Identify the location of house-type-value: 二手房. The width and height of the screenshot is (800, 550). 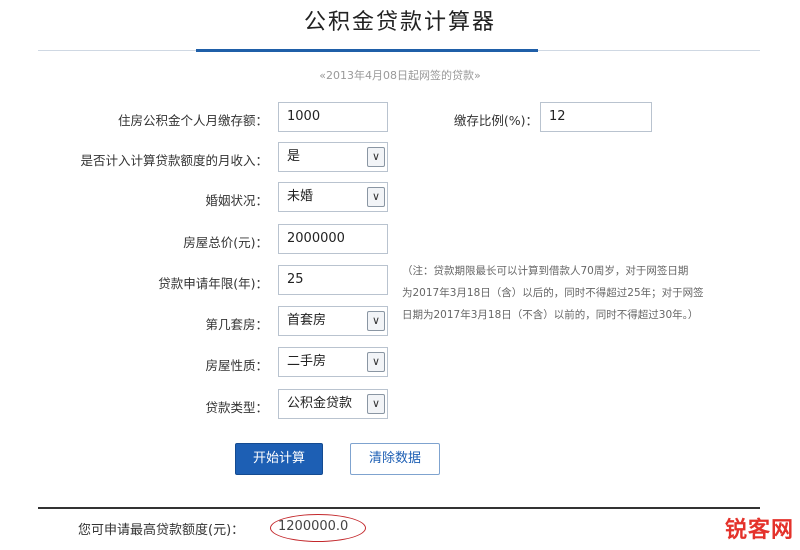
(307, 361).